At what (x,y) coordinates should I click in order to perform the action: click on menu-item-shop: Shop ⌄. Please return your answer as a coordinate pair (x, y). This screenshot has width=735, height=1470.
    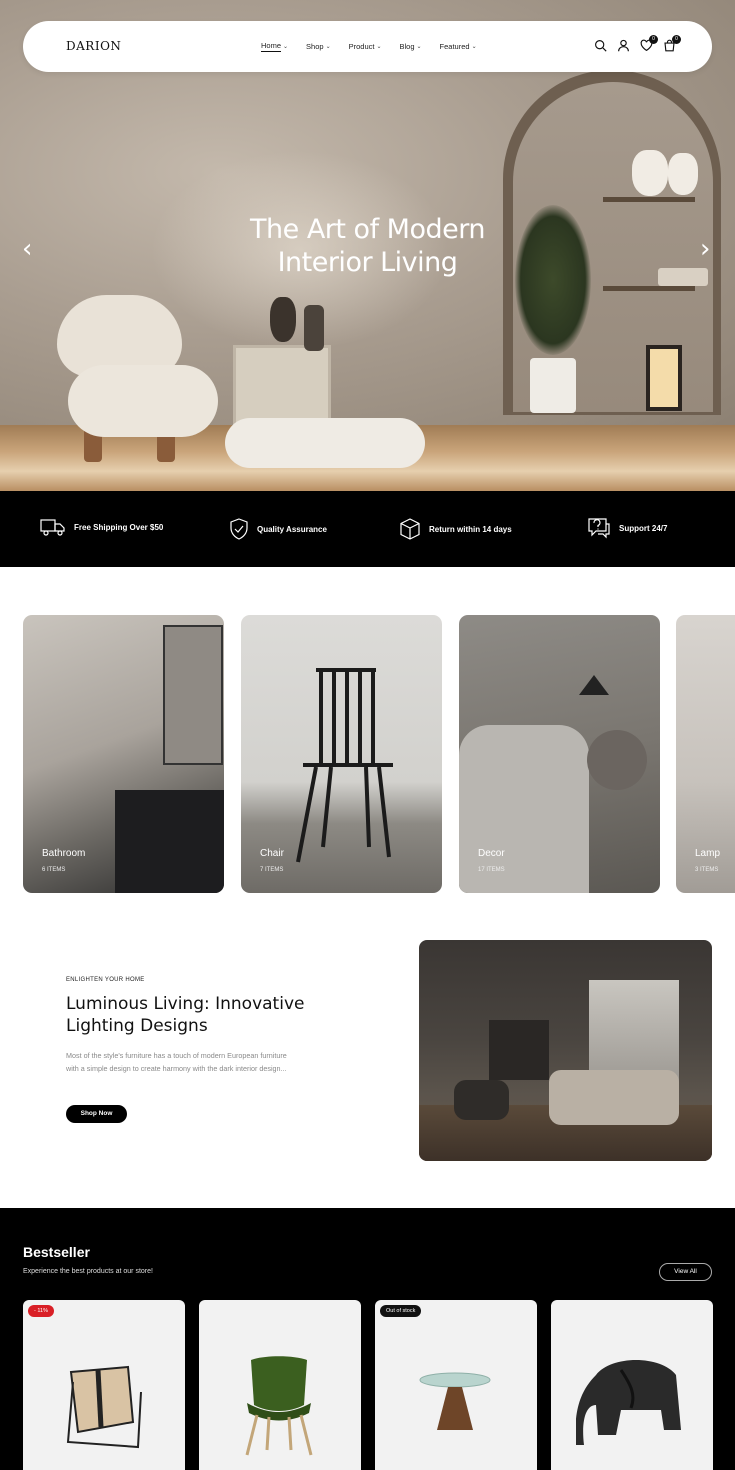
    Looking at the image, I should click on (318, 46).